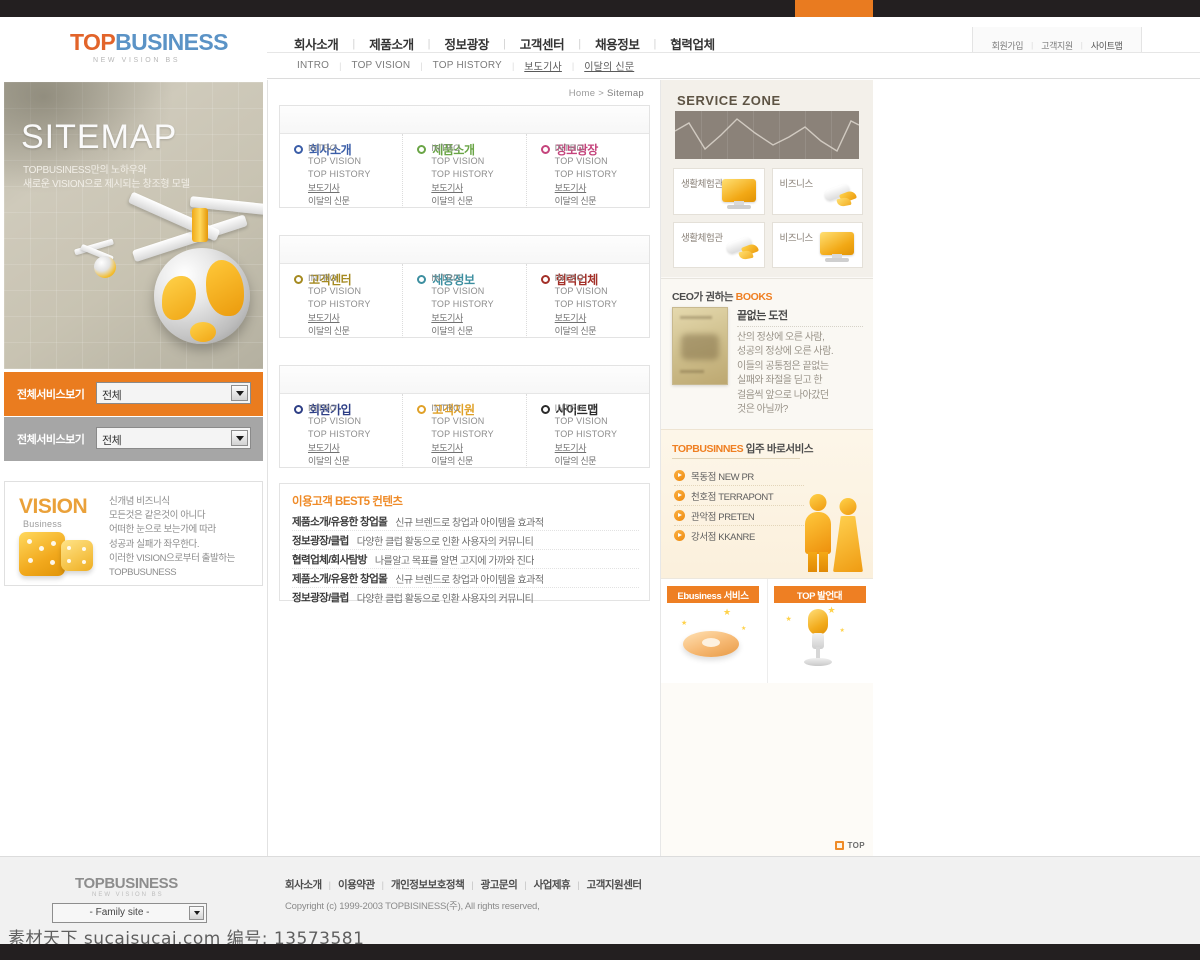 This screenshot has width=1200, height=960. I want to click on util-item-signup: 회원가입, so click(1008, 45).